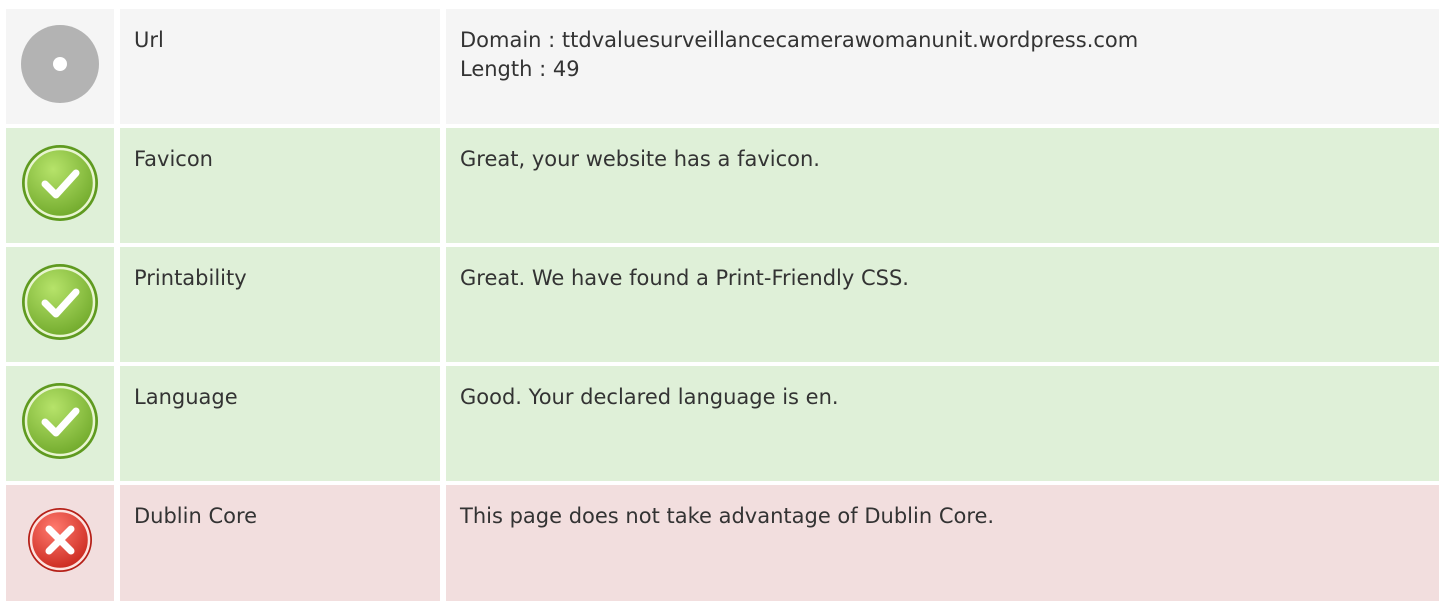 This screenshot has height=604, width=1445. What do you see at coordinates (942, 185) in the screenshot?
I see `row-value: Great, your website has a favicon.` at bounding box center [942, 185].